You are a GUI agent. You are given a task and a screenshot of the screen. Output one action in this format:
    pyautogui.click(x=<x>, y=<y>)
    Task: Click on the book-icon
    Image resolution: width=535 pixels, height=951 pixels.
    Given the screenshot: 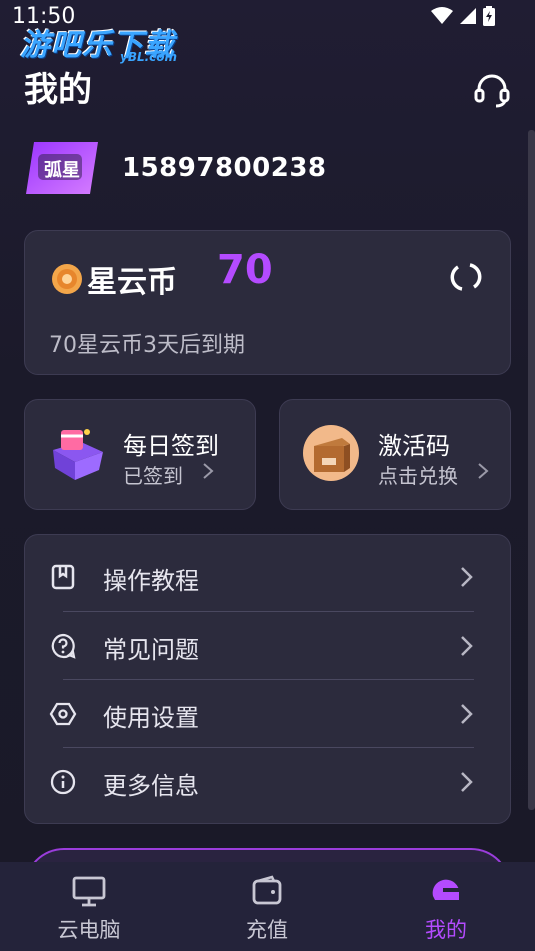 What is the action you would take?
    pyautogui.click(x=63, y=577)
    